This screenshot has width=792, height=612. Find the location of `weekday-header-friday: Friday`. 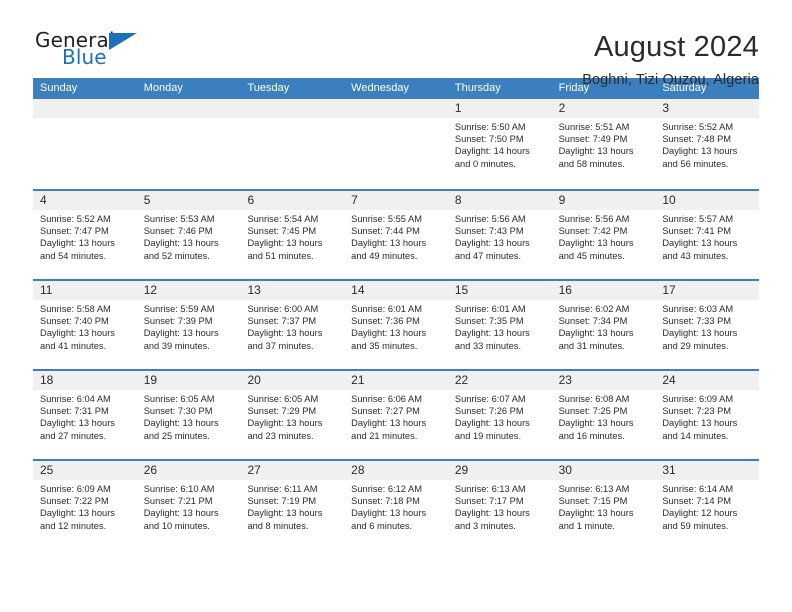

weekday-header-friday: Friday is located at coordinates (574, 88).